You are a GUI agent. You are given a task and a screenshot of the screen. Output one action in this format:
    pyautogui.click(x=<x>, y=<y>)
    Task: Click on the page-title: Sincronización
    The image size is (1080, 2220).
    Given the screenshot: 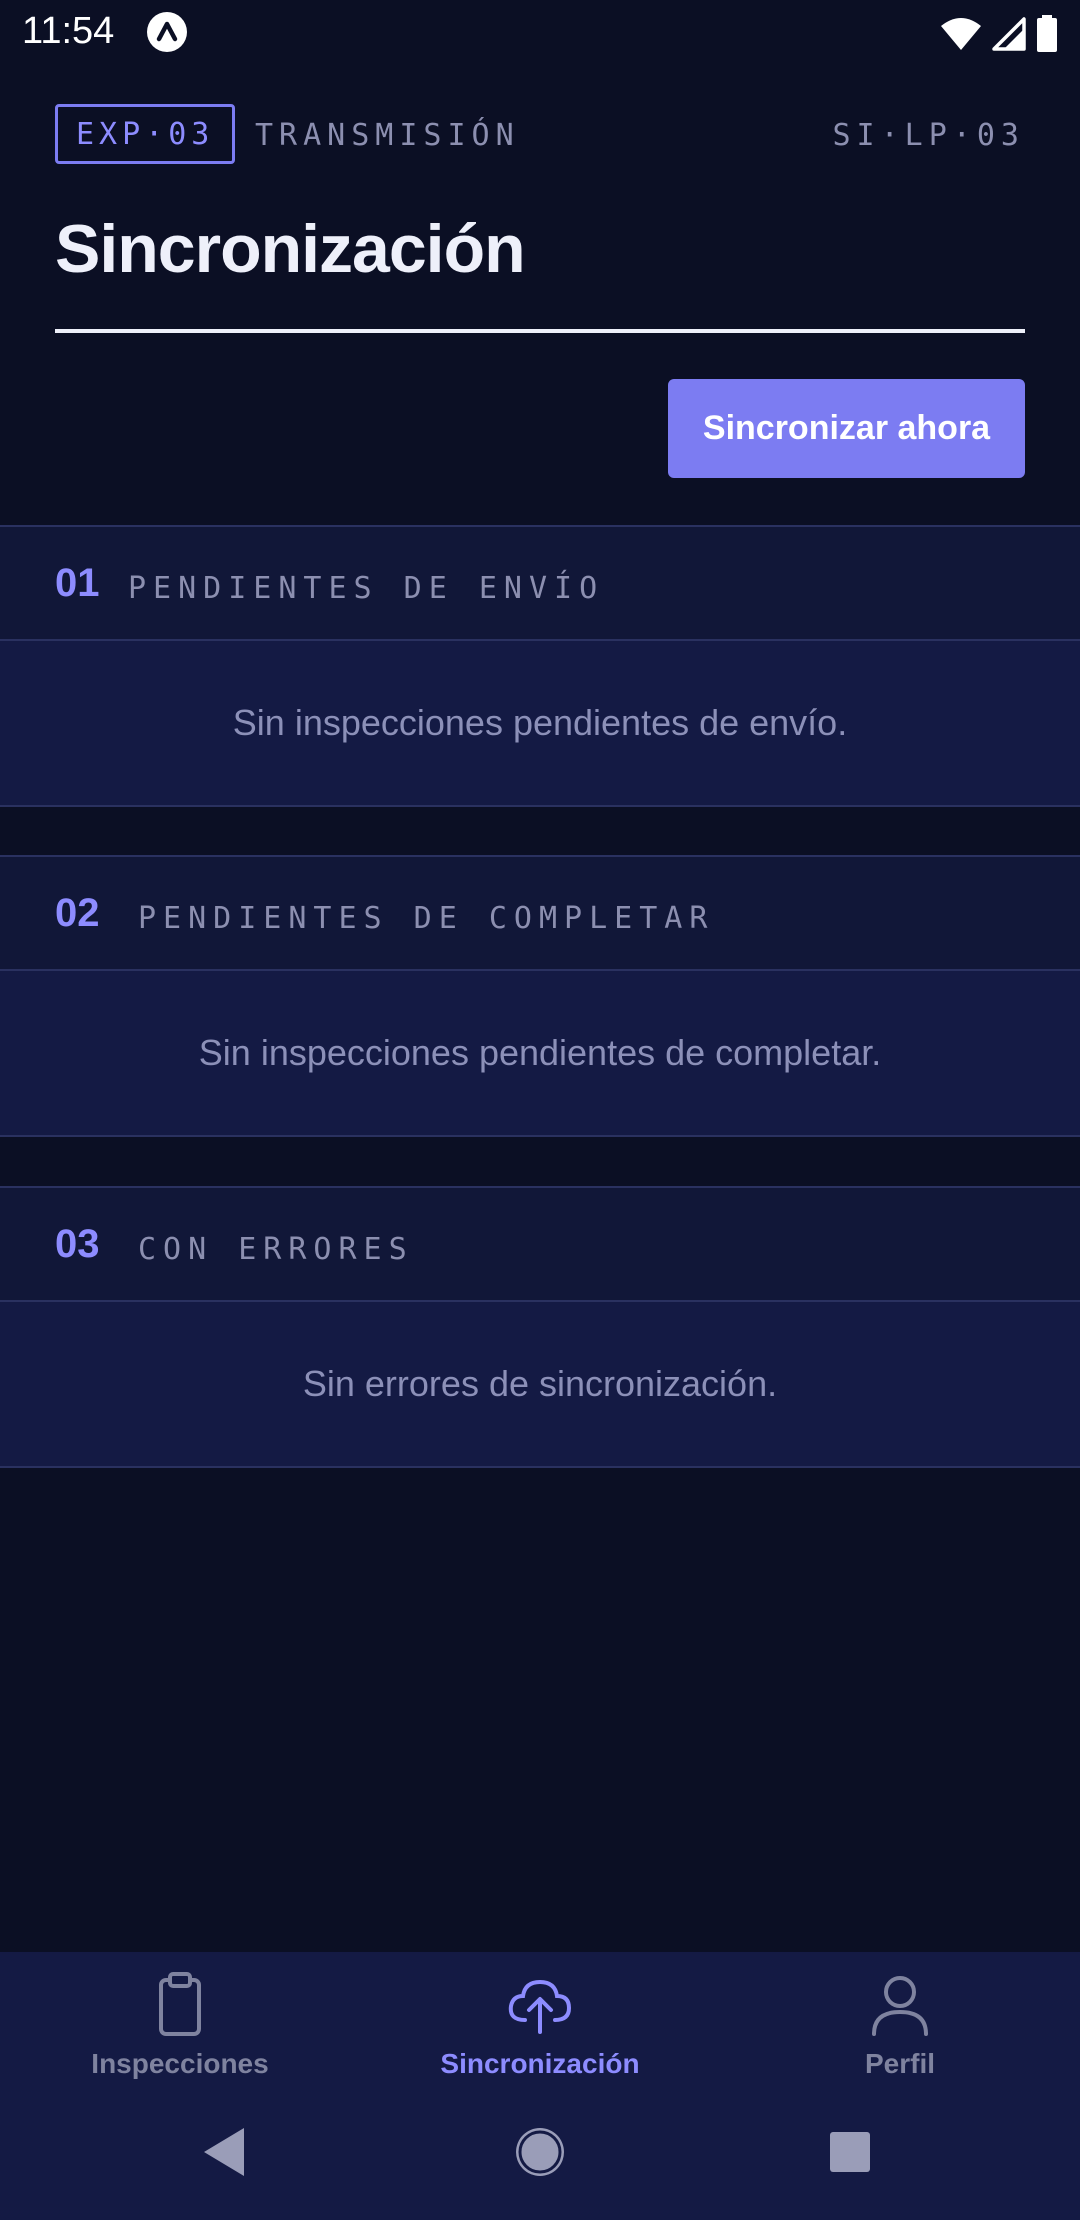 What is the action you would take?
    pyautogui.click(x=290, y=249)
    